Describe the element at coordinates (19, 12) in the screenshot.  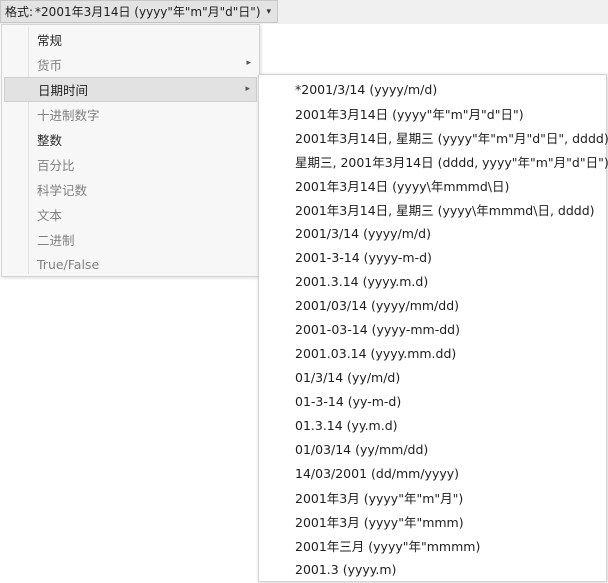
I see `format-label: 格式:` at that location.